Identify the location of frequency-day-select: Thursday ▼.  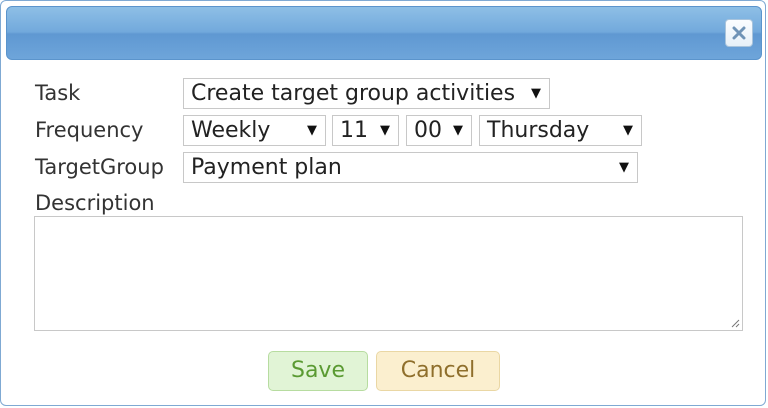
(560, 130).